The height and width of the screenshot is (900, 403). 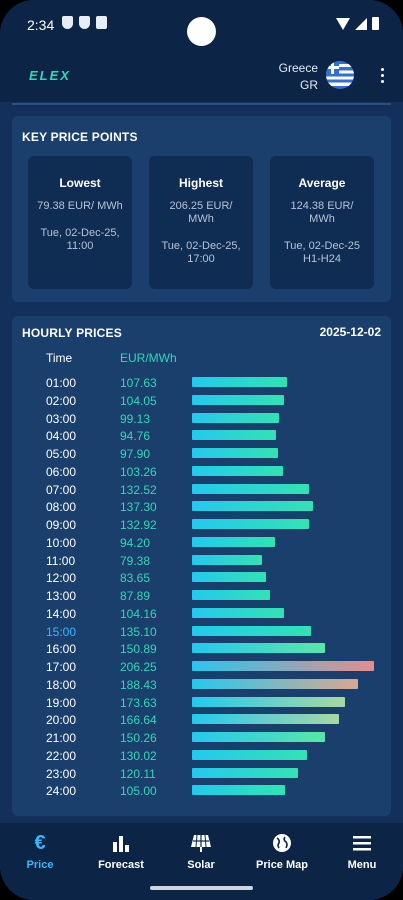 I want to click on hourly-price-row: 18:00 188.43, so click(x=199, y=684).